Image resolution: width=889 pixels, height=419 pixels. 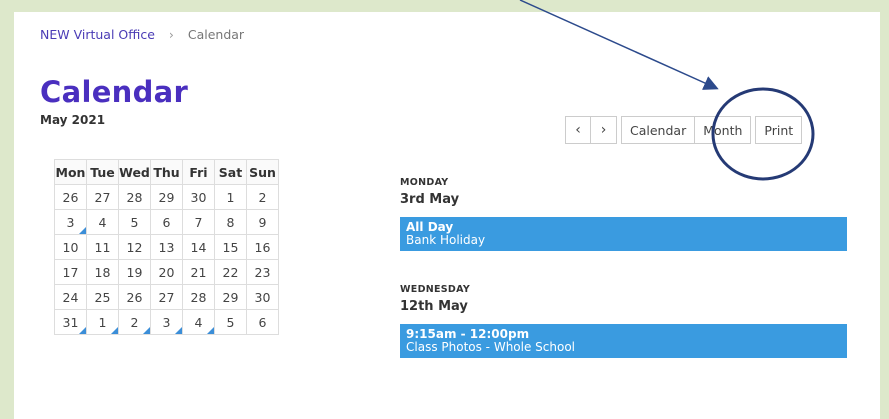 I want to click on agenda-day-group: MONDAY 3rd May All Day Bank Holiday, so click(x=623, y=214).